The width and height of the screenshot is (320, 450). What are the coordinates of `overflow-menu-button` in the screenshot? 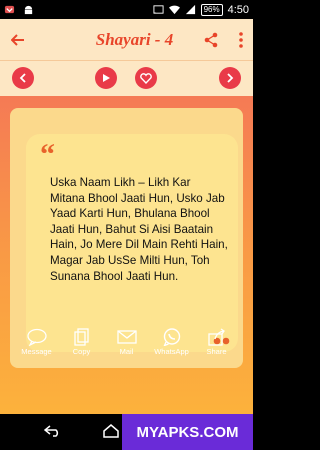 It's located at (241, 39).